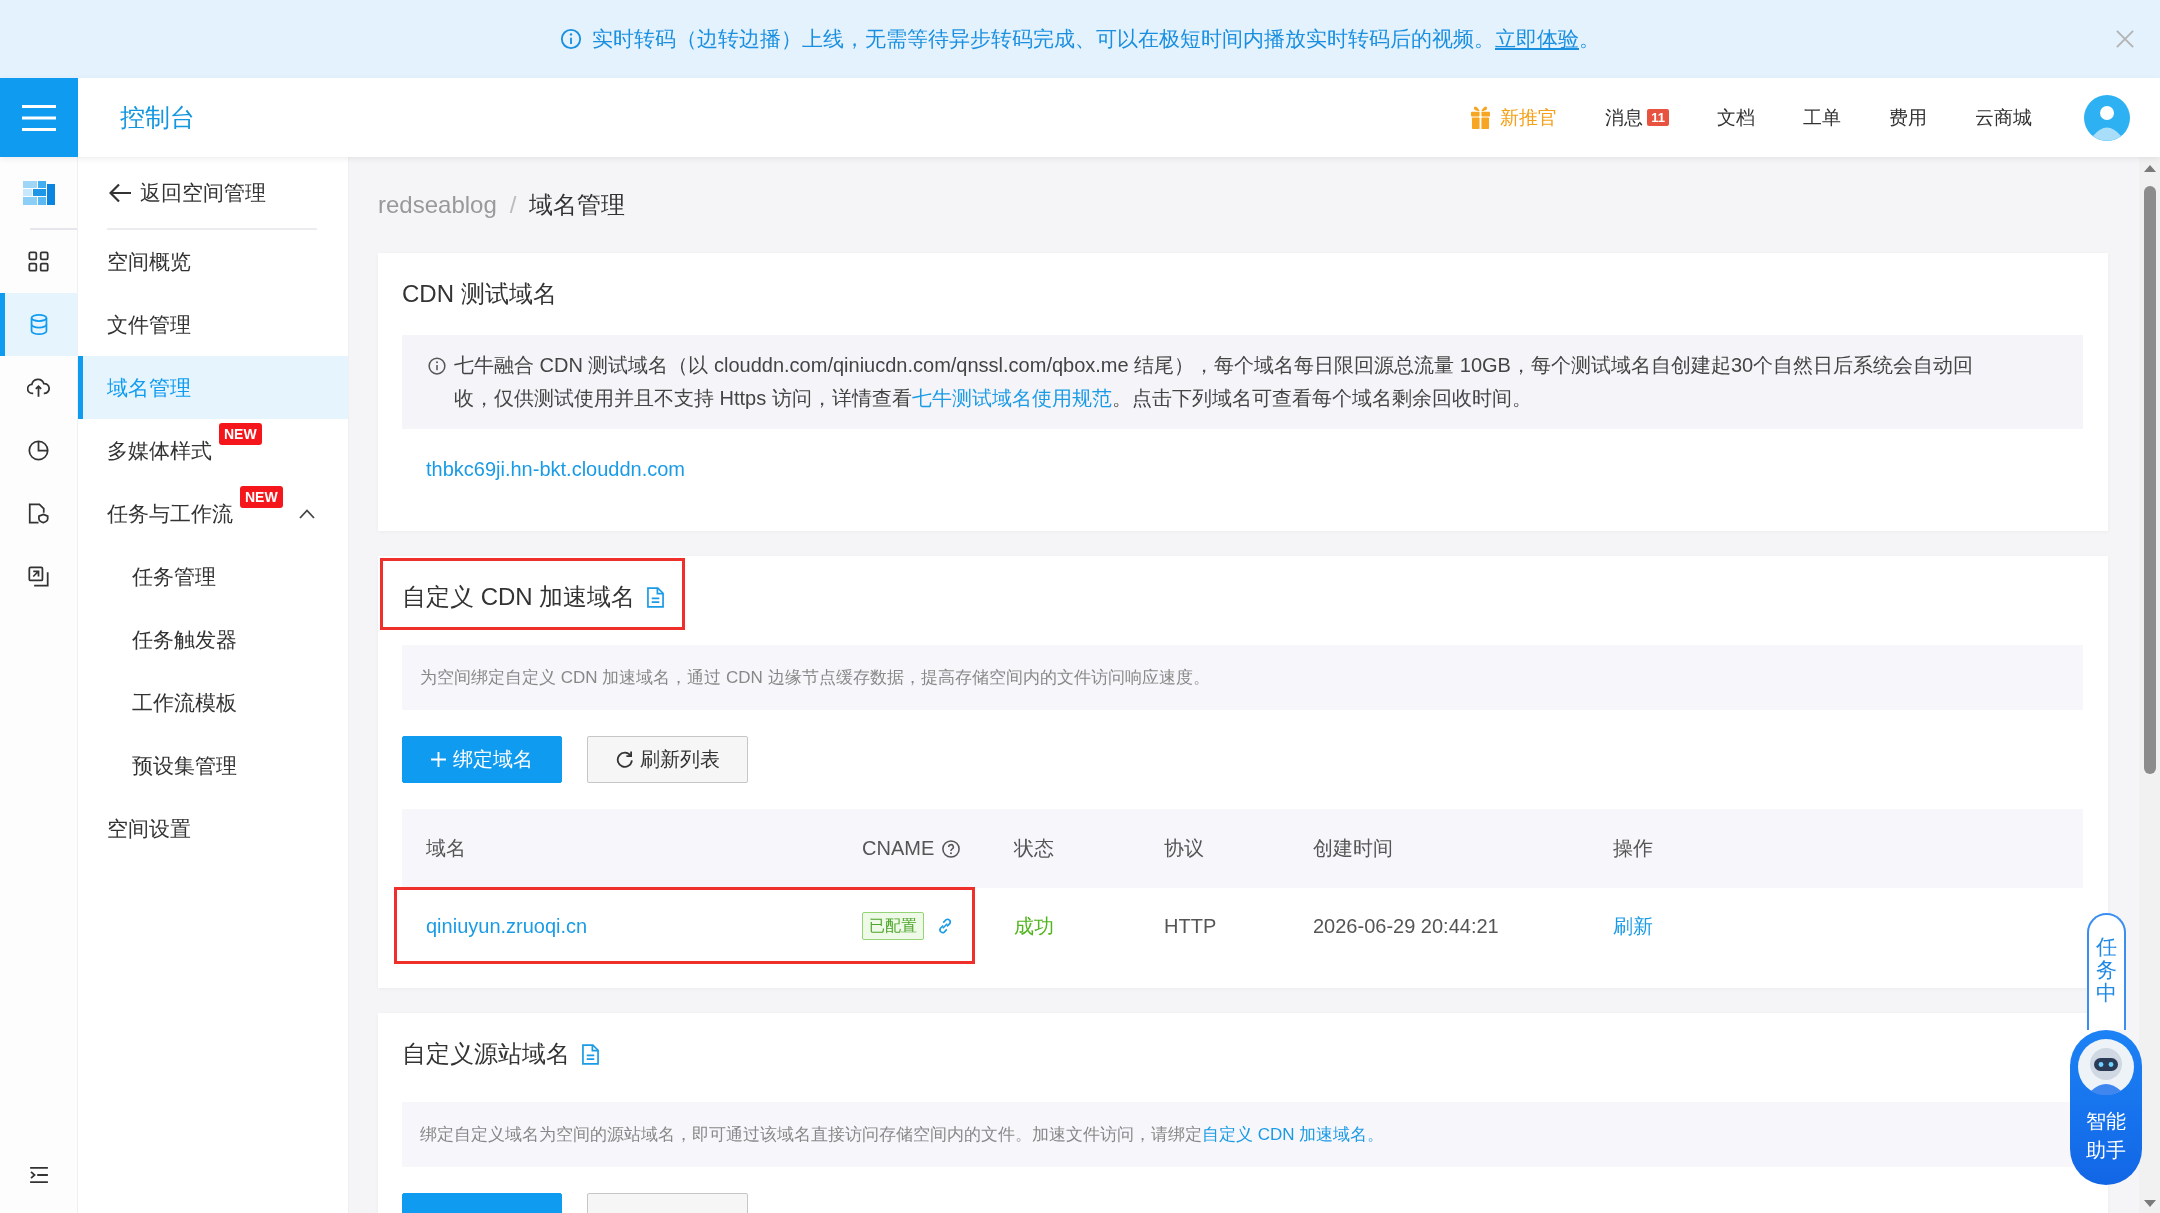  I want to click on menu-item: 任务与工作流 NEW, so click(213, 513).